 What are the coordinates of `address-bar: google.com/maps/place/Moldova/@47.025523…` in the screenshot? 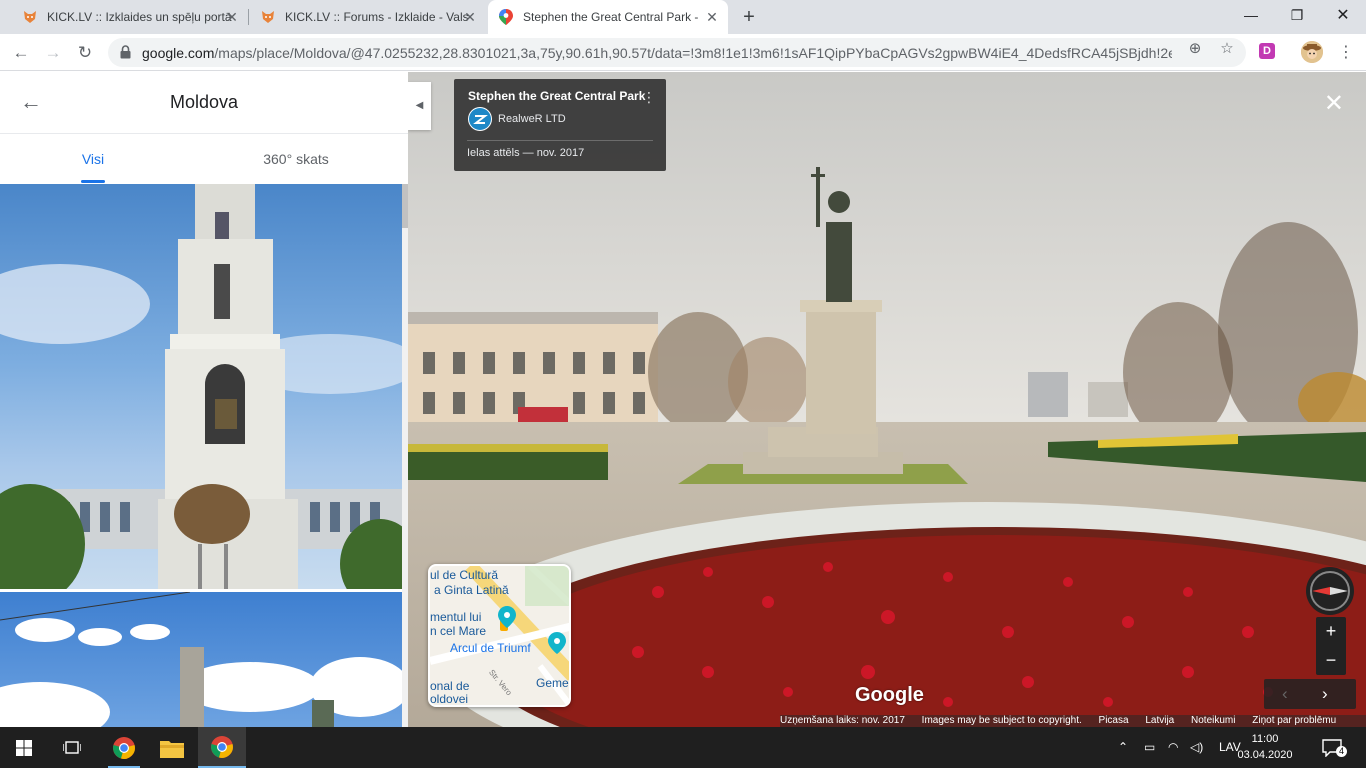 It's located at (677, 52).